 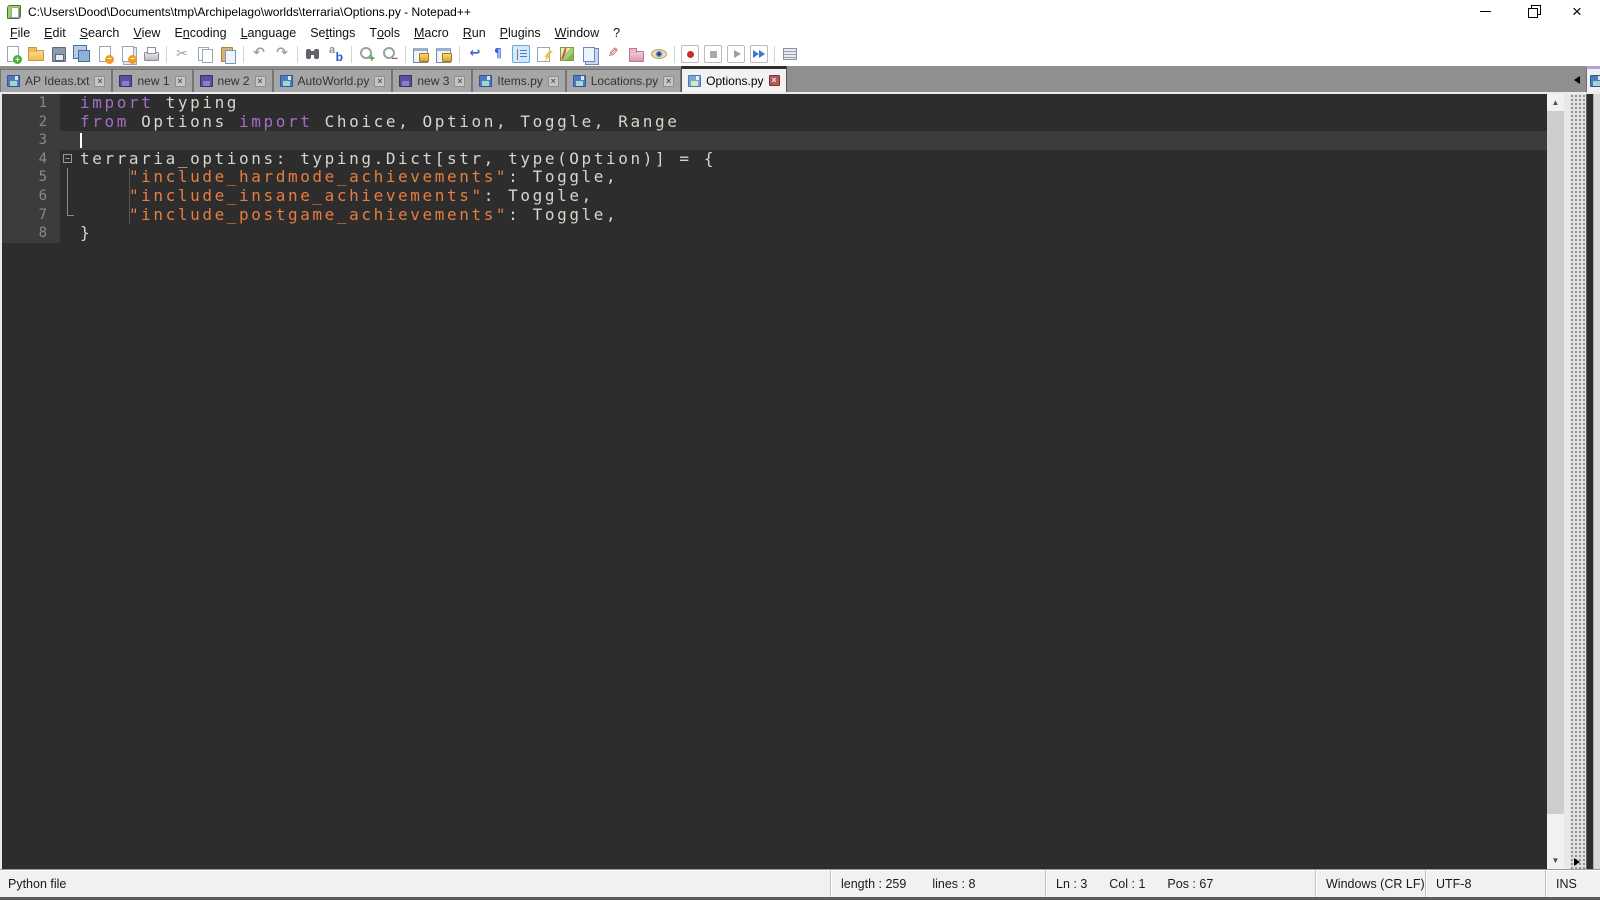 What do you see at coordinates (774, 195) in the screenshot?
I see `code-line-6: 6 "include_insane_achievements": Toggle,` at bounding box center [774, 195].